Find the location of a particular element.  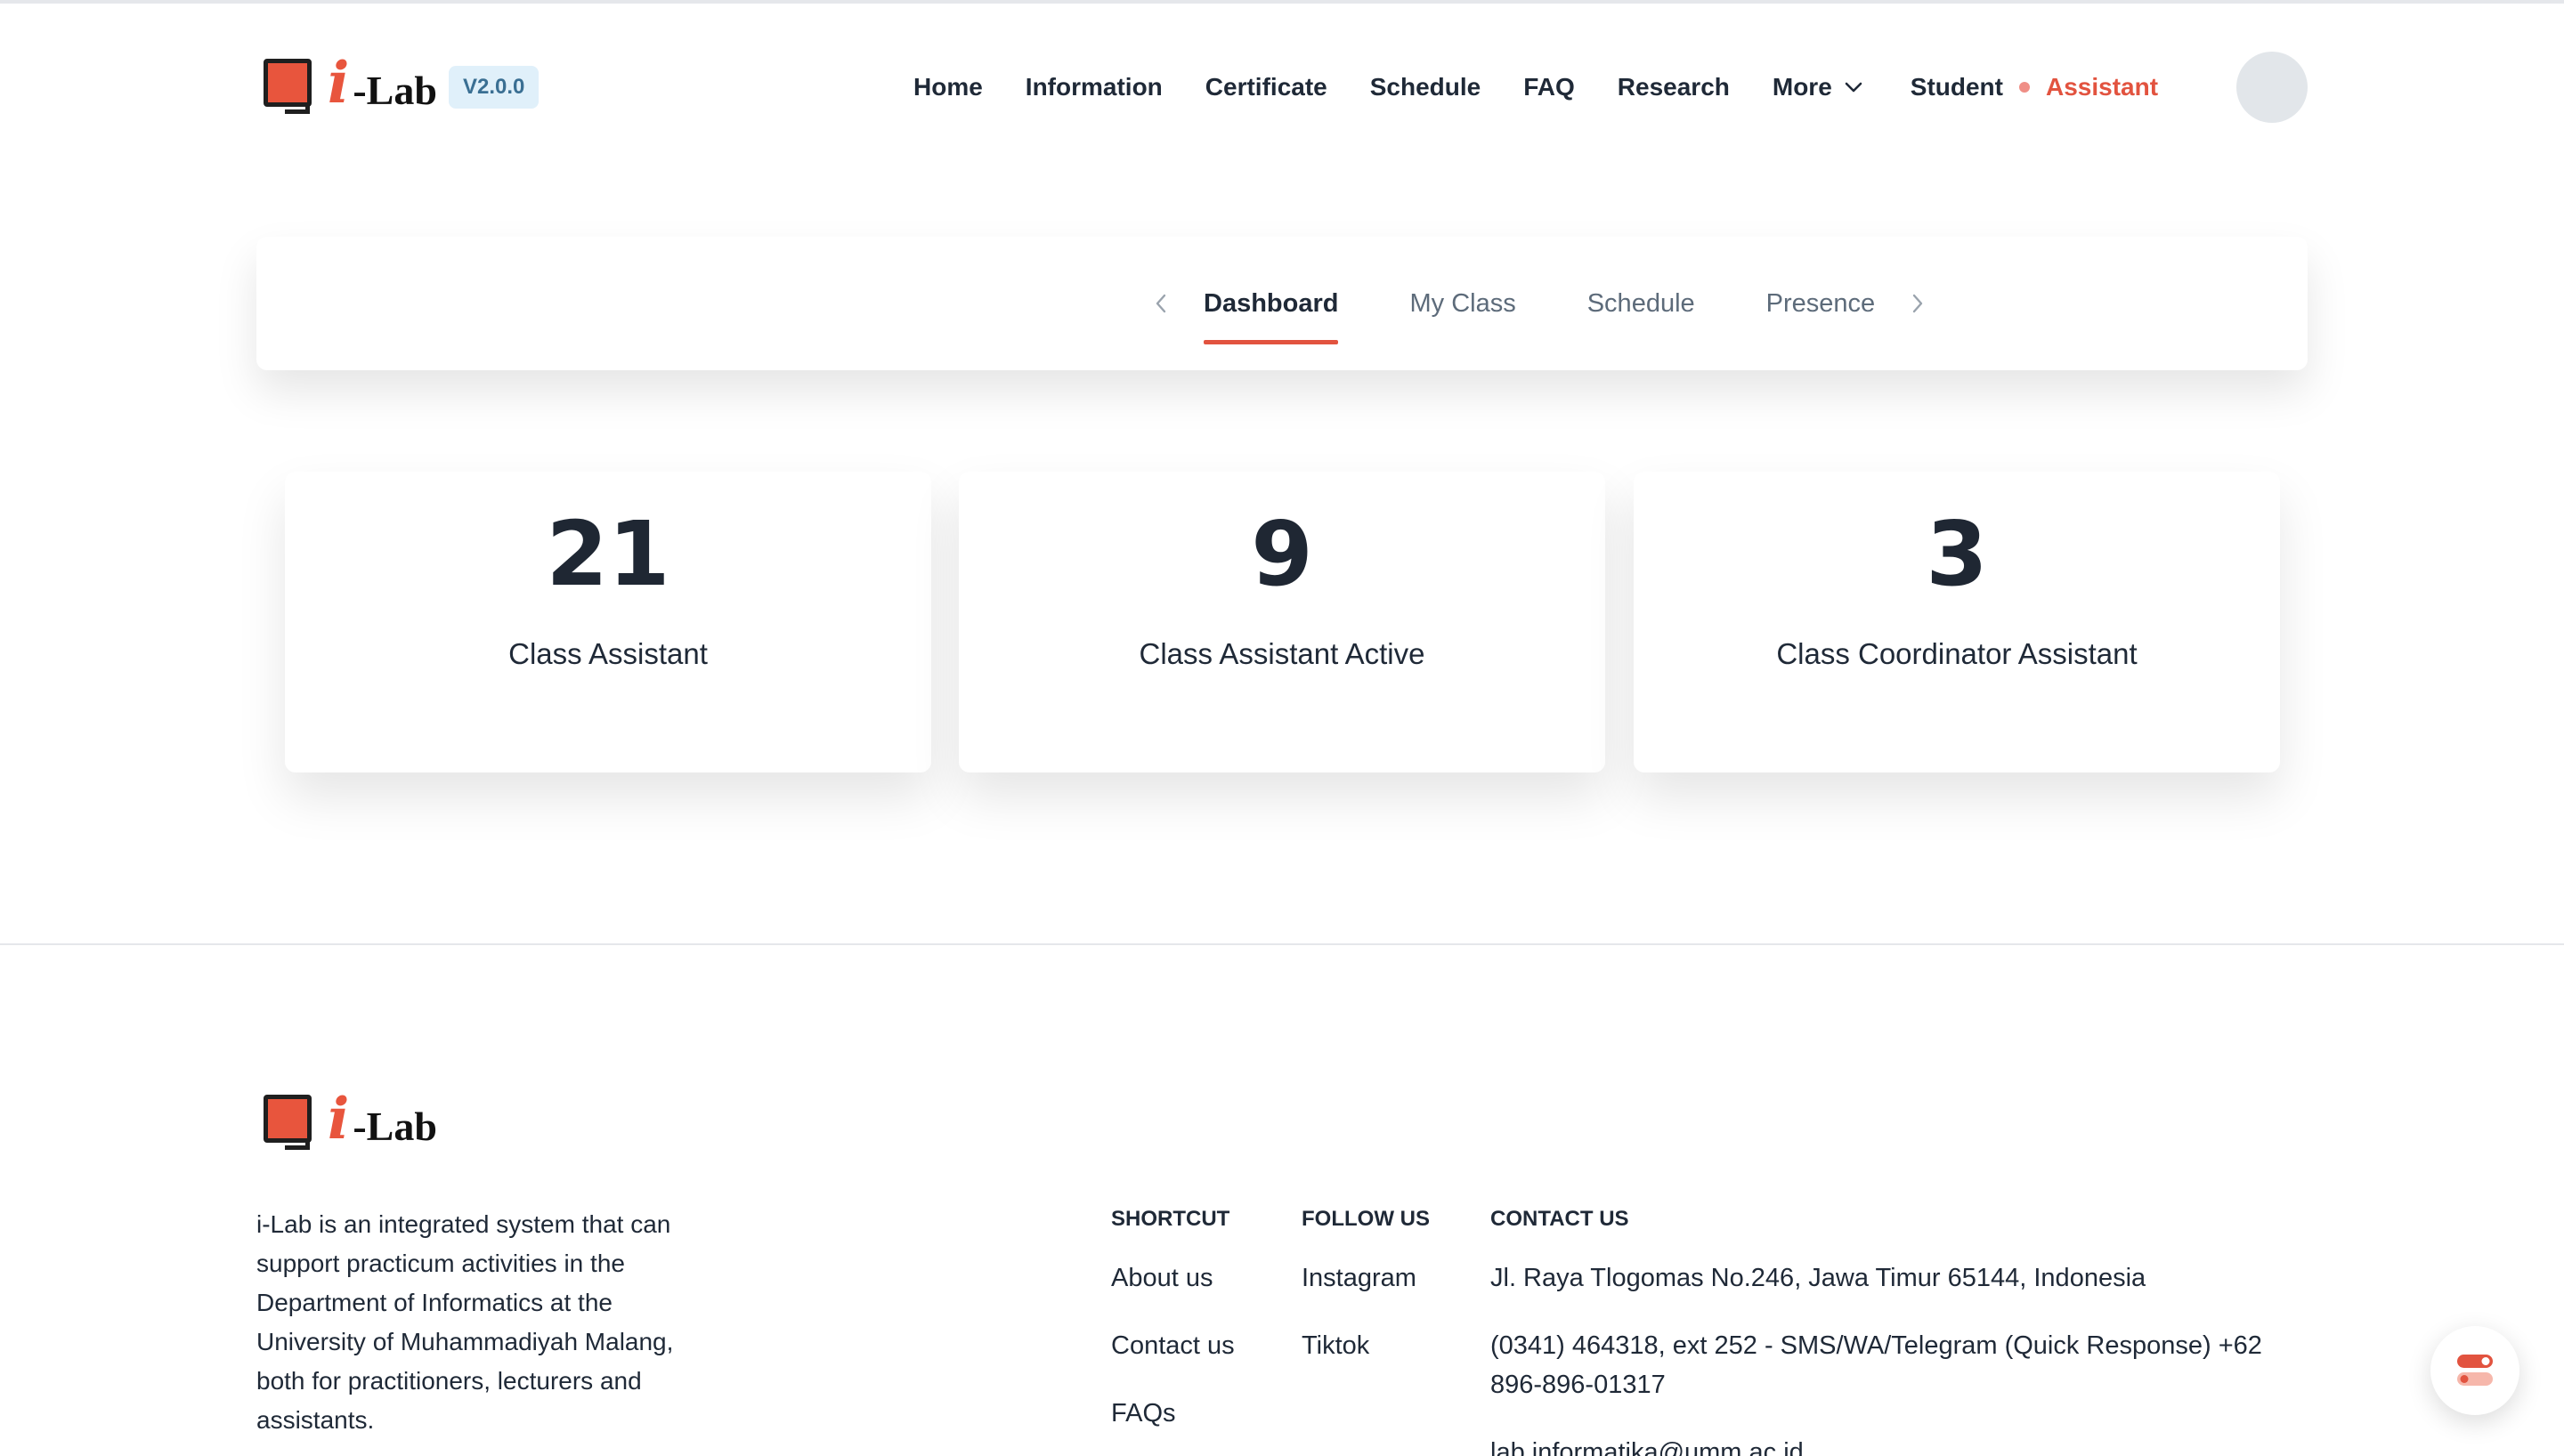

ilab-logo: i -Lab is located at coordinates (348, 84).